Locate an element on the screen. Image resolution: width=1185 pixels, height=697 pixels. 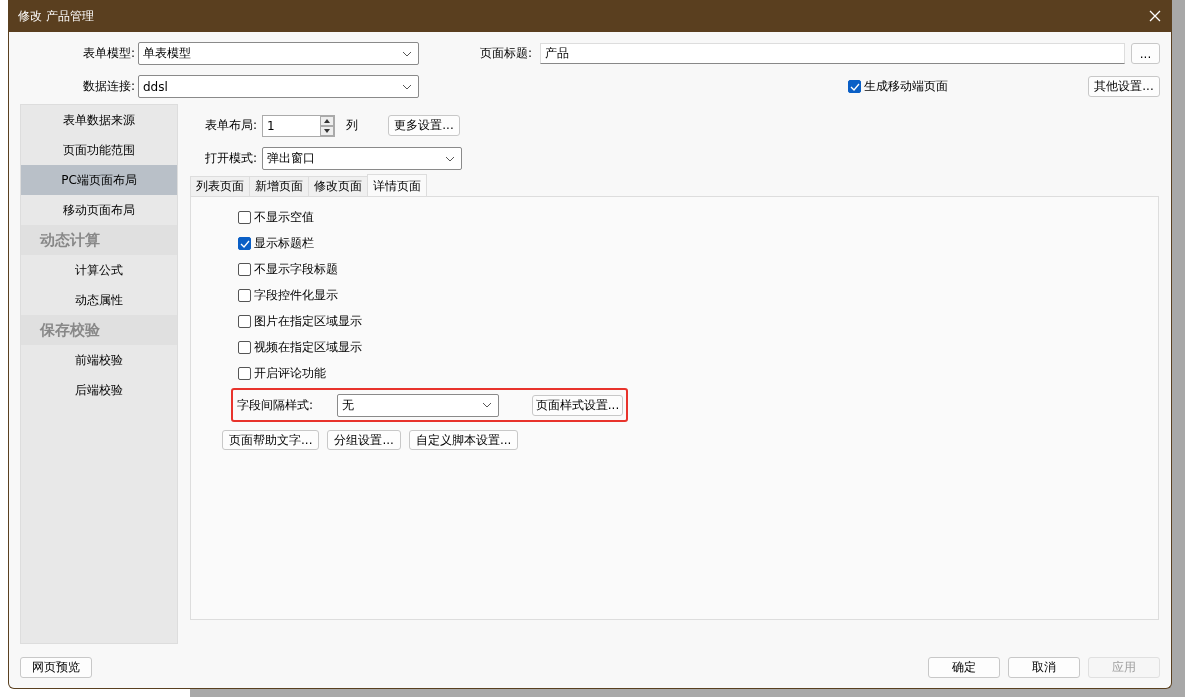
field-label: 表单布局: is located at coordinates (232, 125).